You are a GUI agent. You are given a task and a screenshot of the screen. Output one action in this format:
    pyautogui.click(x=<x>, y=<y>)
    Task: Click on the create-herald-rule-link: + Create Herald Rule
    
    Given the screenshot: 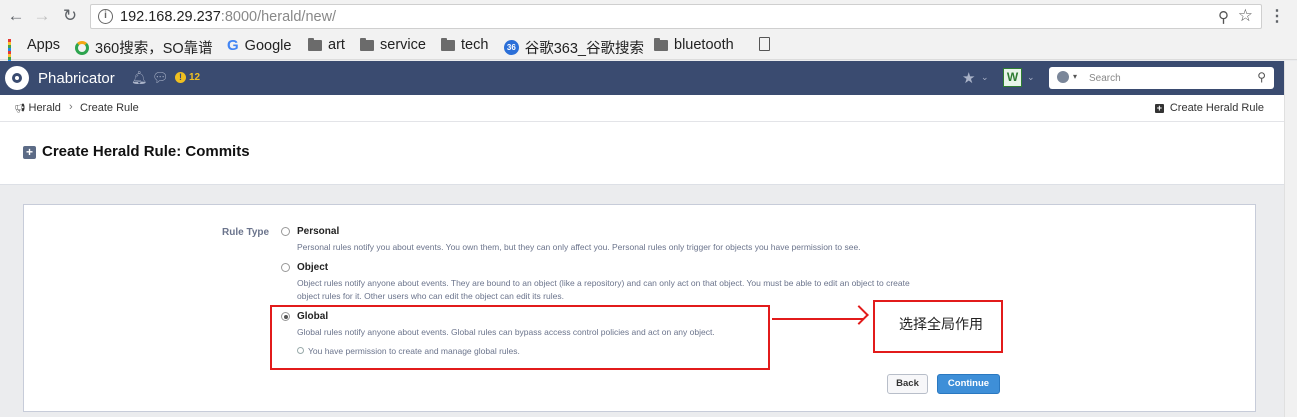 What is the action you would take?
    pyautogui.click(x=1209, y=108)
    